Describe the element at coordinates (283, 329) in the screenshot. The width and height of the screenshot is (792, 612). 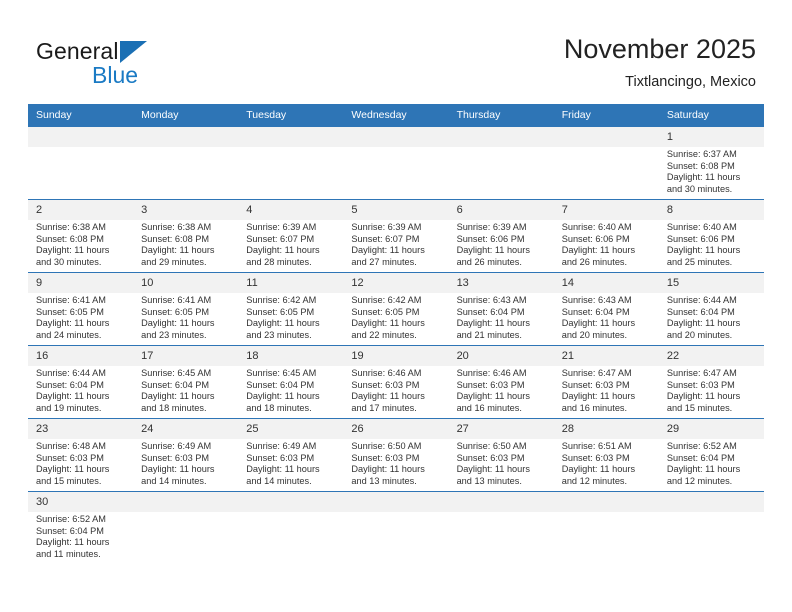
I see `daylight-text: Daylight: 11 hours and 23 minutes.` at that location.